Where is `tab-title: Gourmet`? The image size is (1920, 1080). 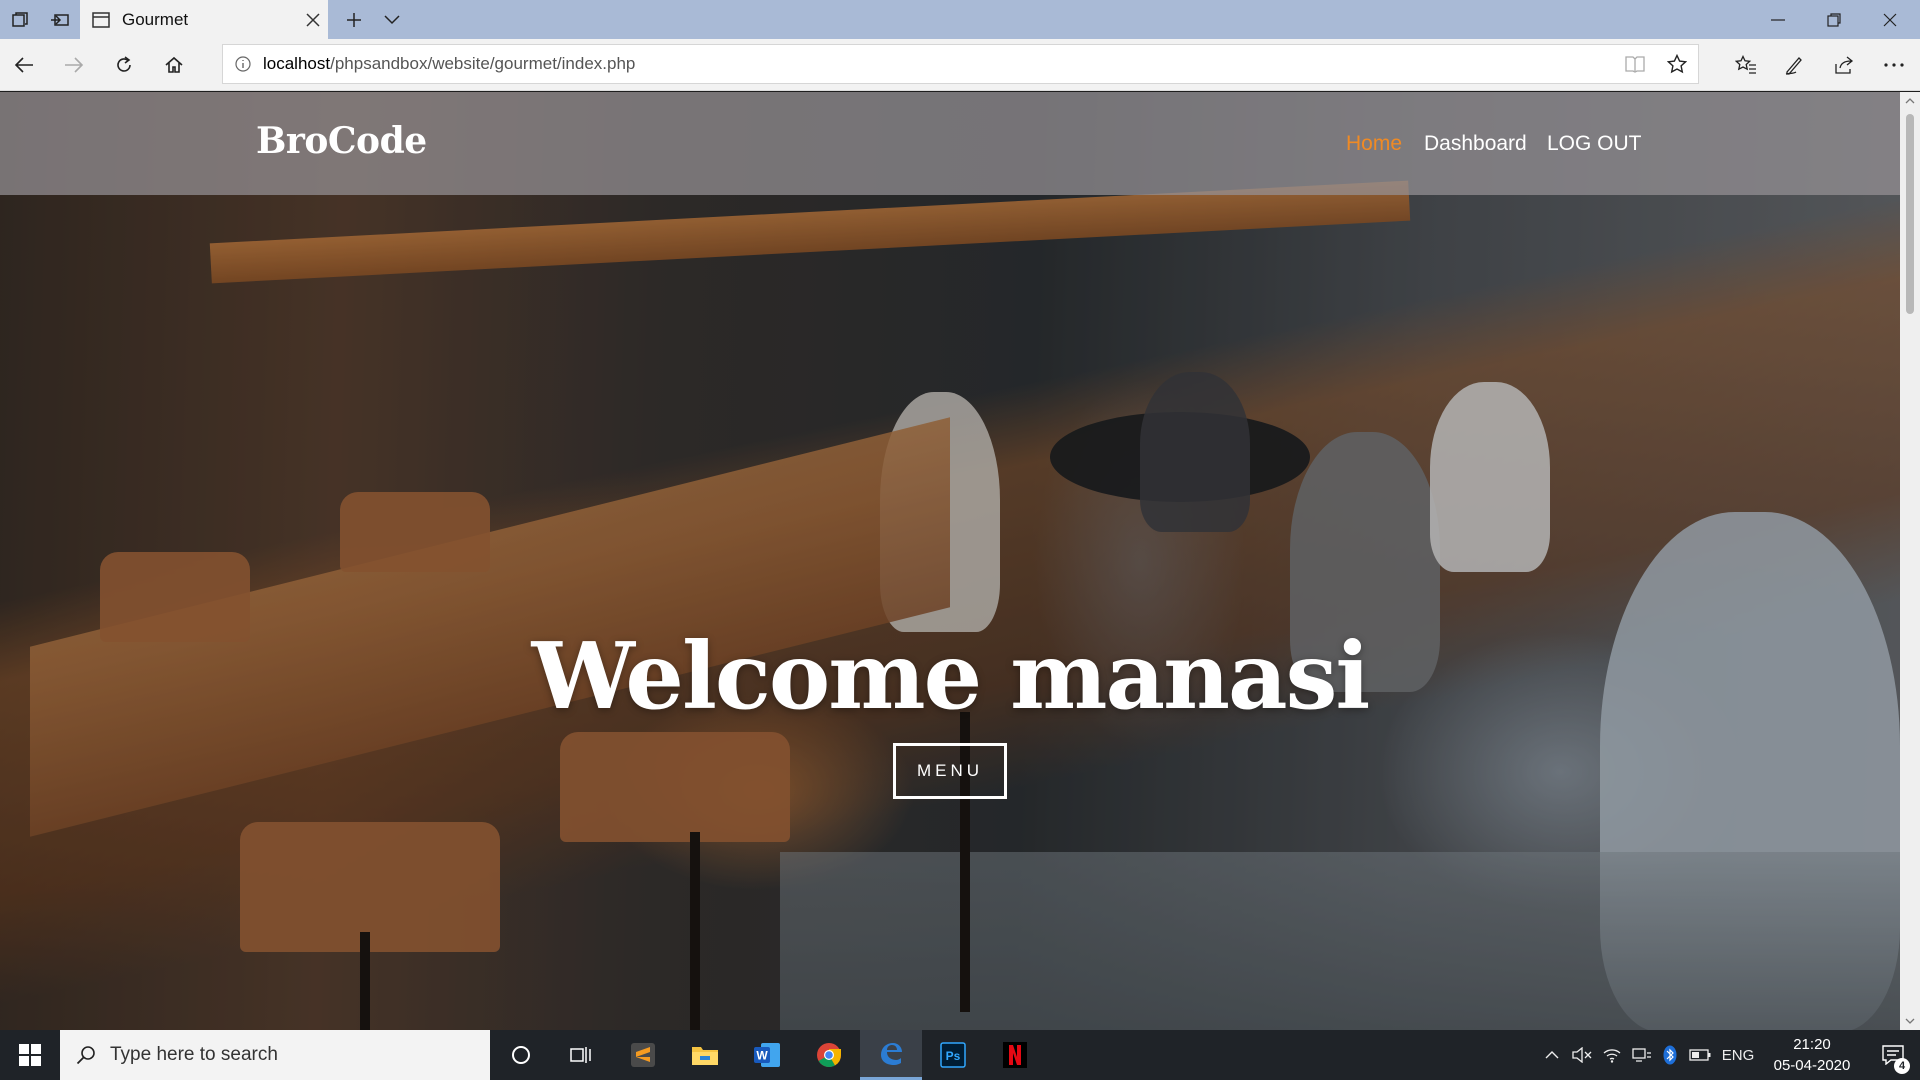 tab-title: Gourmet is located at coordinates (155, 19).